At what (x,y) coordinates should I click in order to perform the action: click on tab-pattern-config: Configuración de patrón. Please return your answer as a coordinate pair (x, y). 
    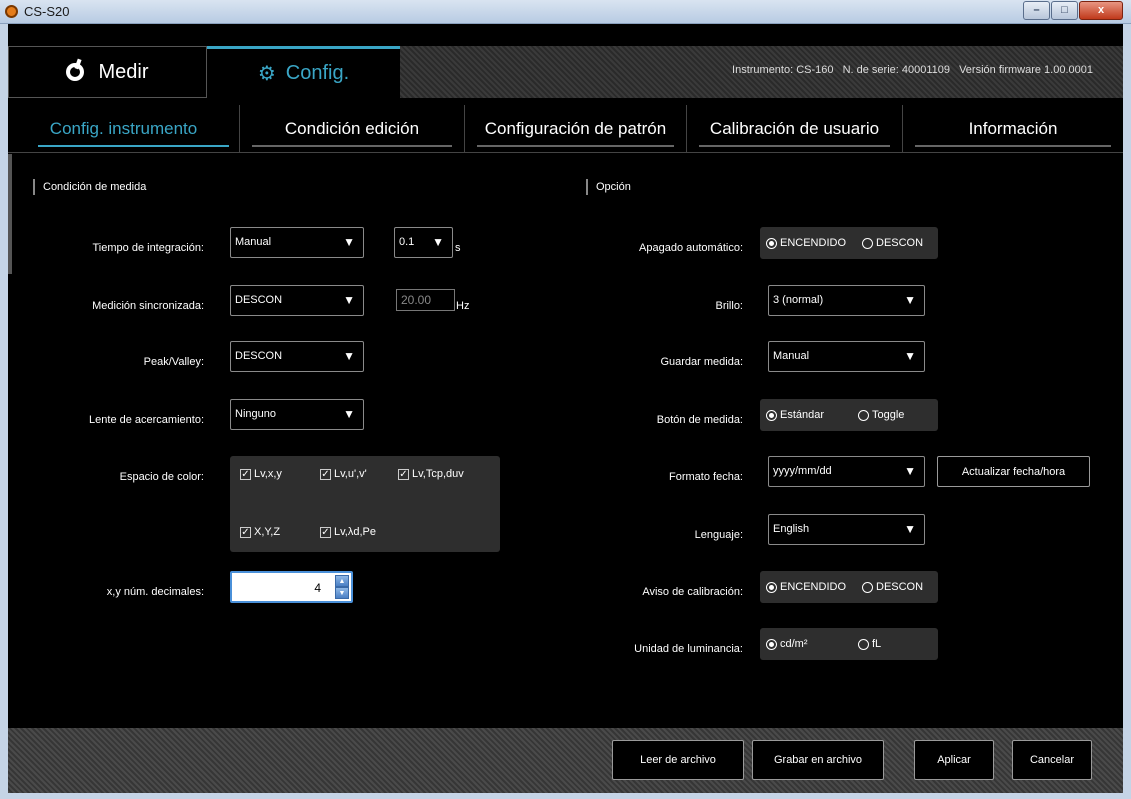
    Looking at the image, I should click on (576, 129).